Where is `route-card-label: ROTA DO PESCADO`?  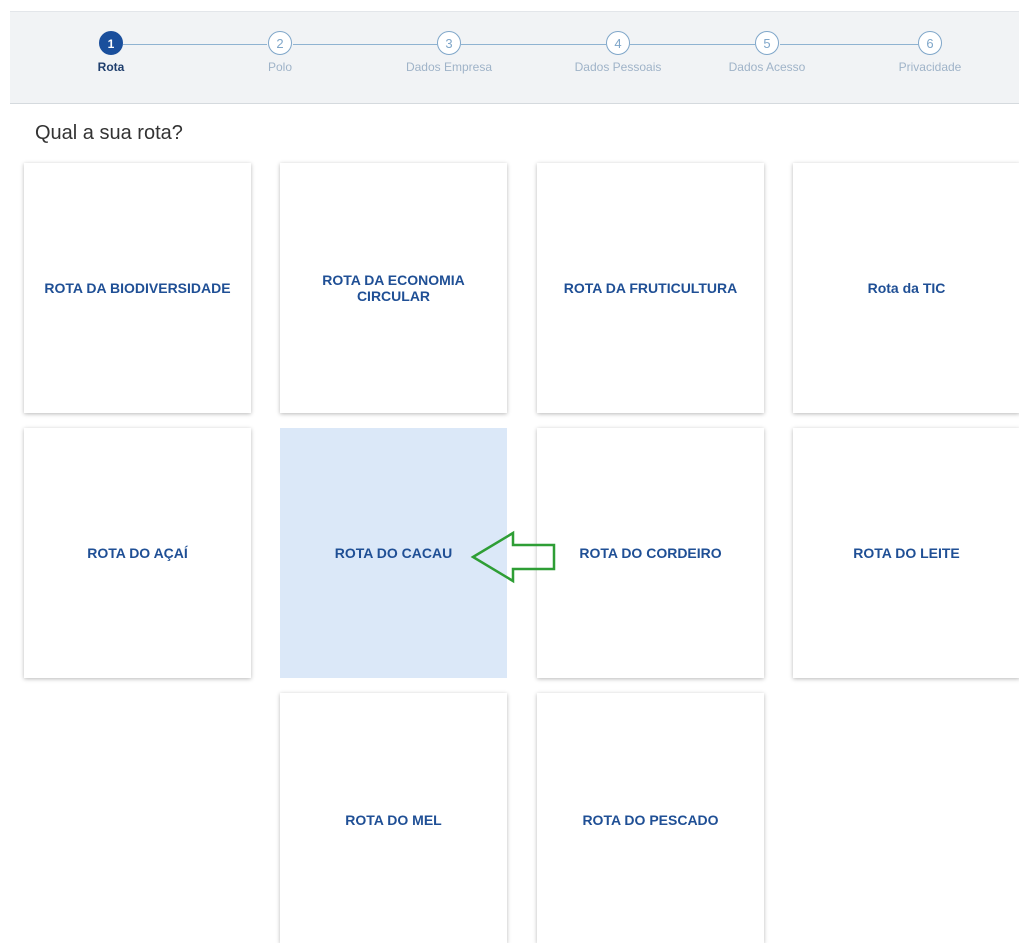 route-card-label: ROTA DO PESCADO is located at coordinates (650, 820).